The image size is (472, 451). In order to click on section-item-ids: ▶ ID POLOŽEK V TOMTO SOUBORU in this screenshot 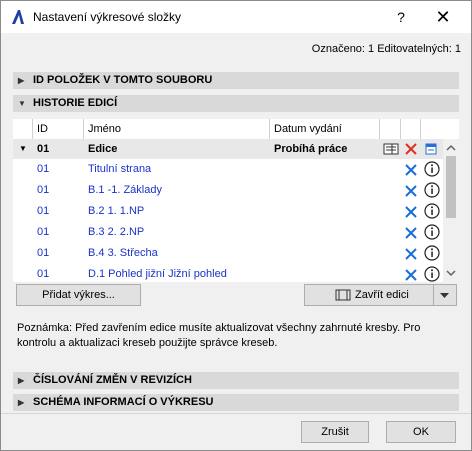, I will do `click(236, 80)`.